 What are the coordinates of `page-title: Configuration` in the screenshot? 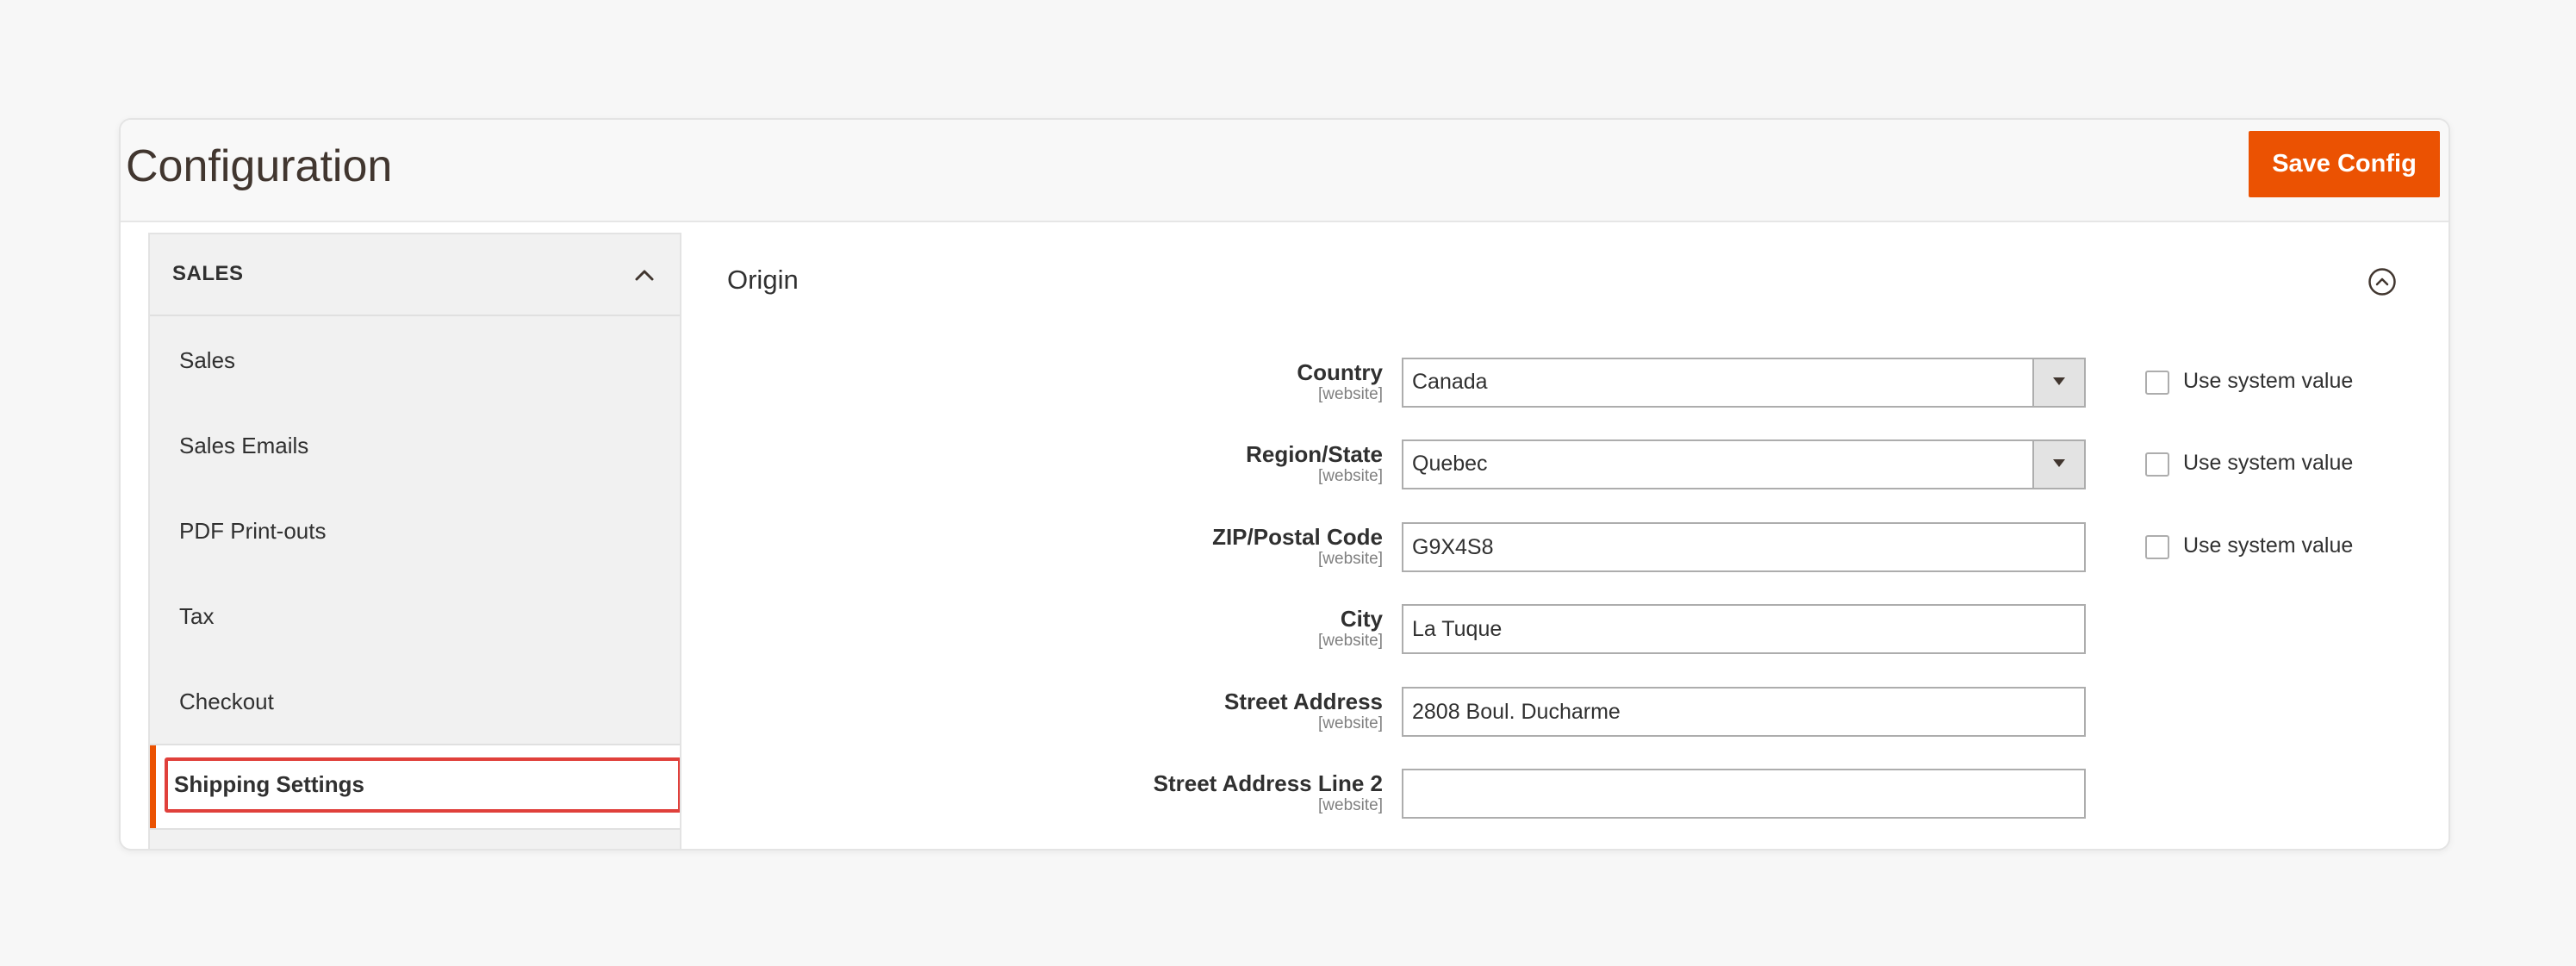 It's located at (260, 166).